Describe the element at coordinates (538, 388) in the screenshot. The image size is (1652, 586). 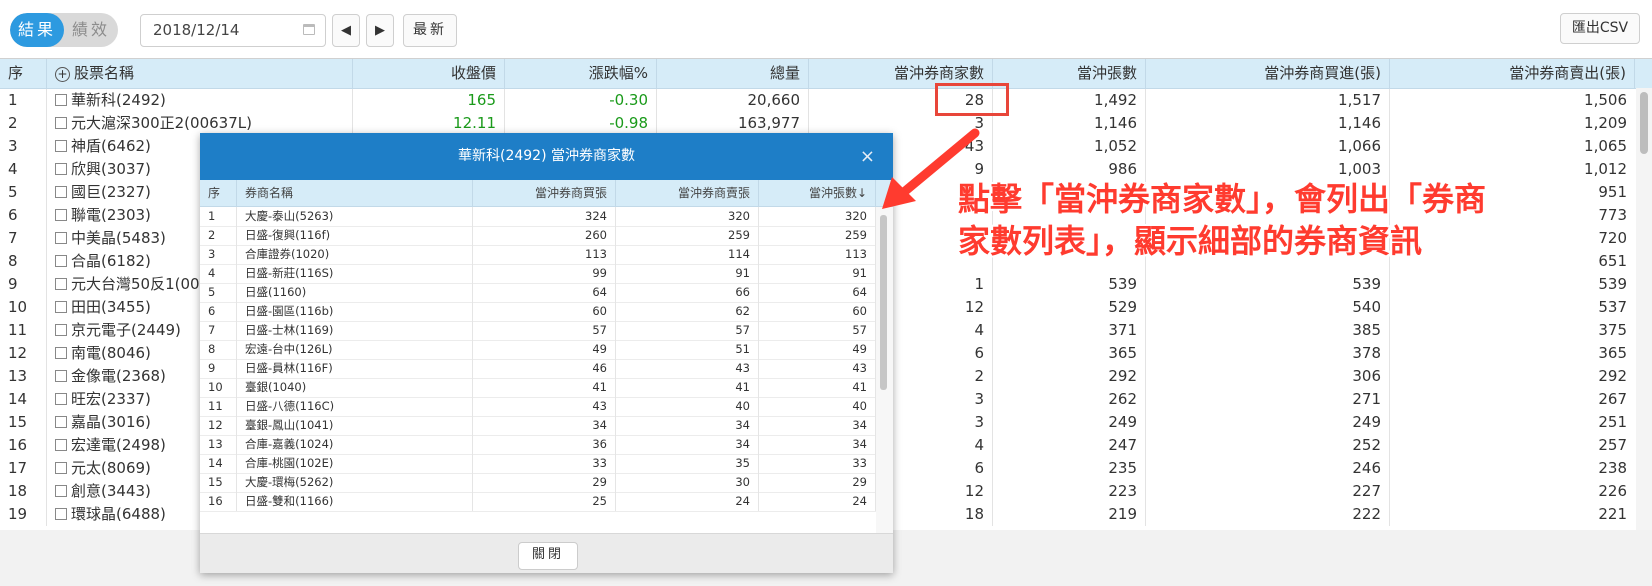
I see `broker-row: 10 臺銀(1040) 41 41 41` at that location.